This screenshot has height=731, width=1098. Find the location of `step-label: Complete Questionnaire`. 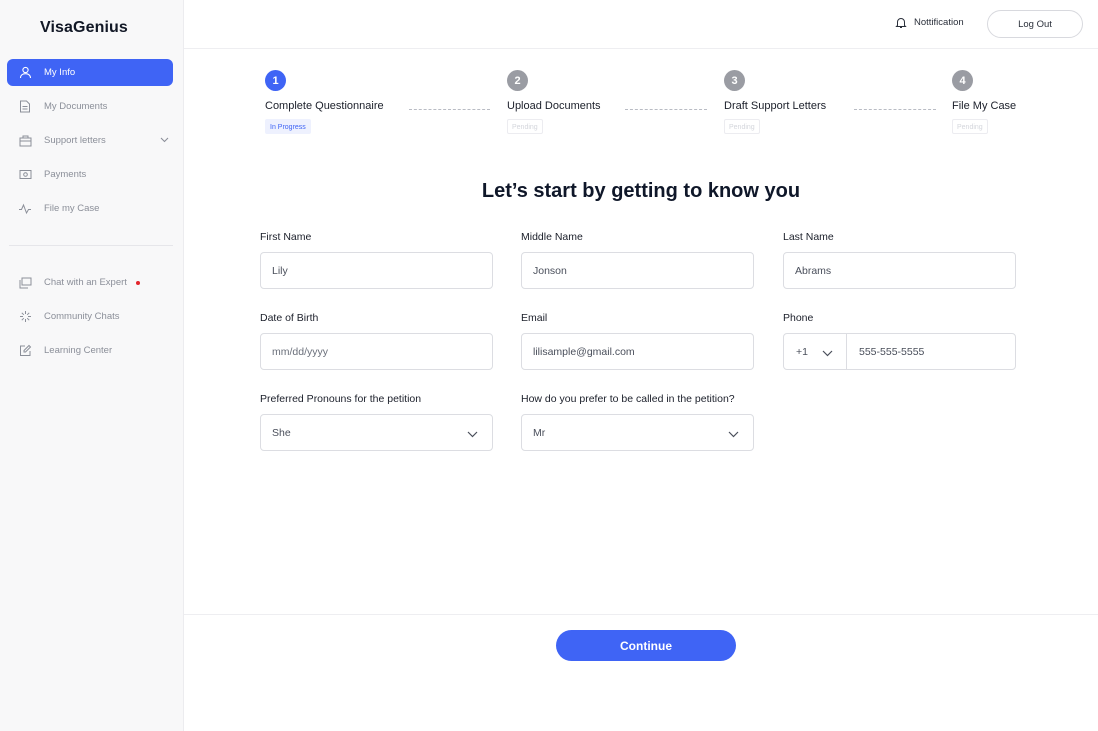

step-label: Complete Questionnaire is located at coordinates (324, 106).